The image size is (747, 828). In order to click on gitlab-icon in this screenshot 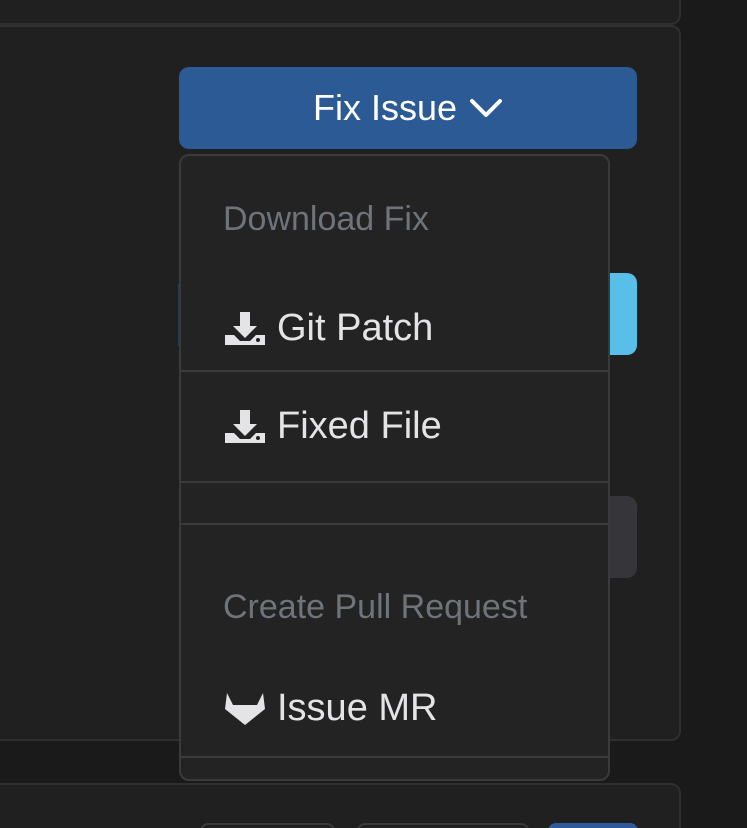, I will do `click(245, 709)`.